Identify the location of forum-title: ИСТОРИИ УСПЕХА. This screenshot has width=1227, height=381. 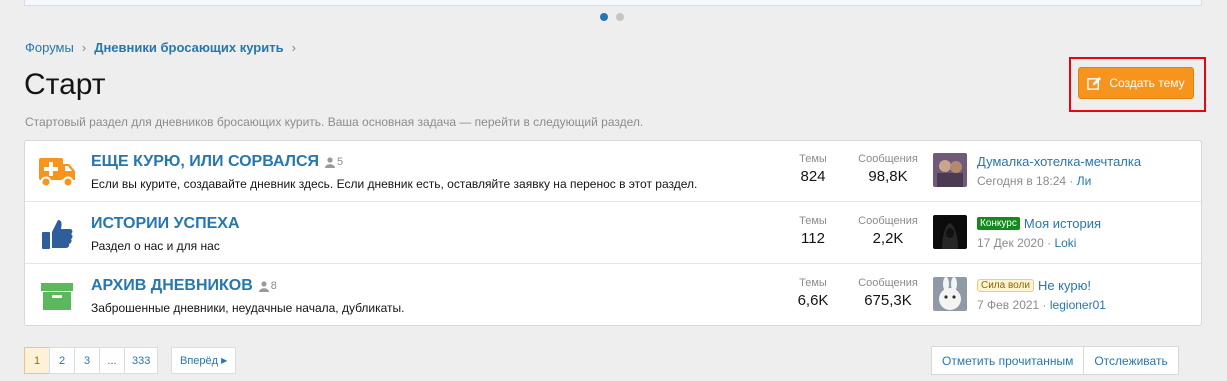
(165, 223).